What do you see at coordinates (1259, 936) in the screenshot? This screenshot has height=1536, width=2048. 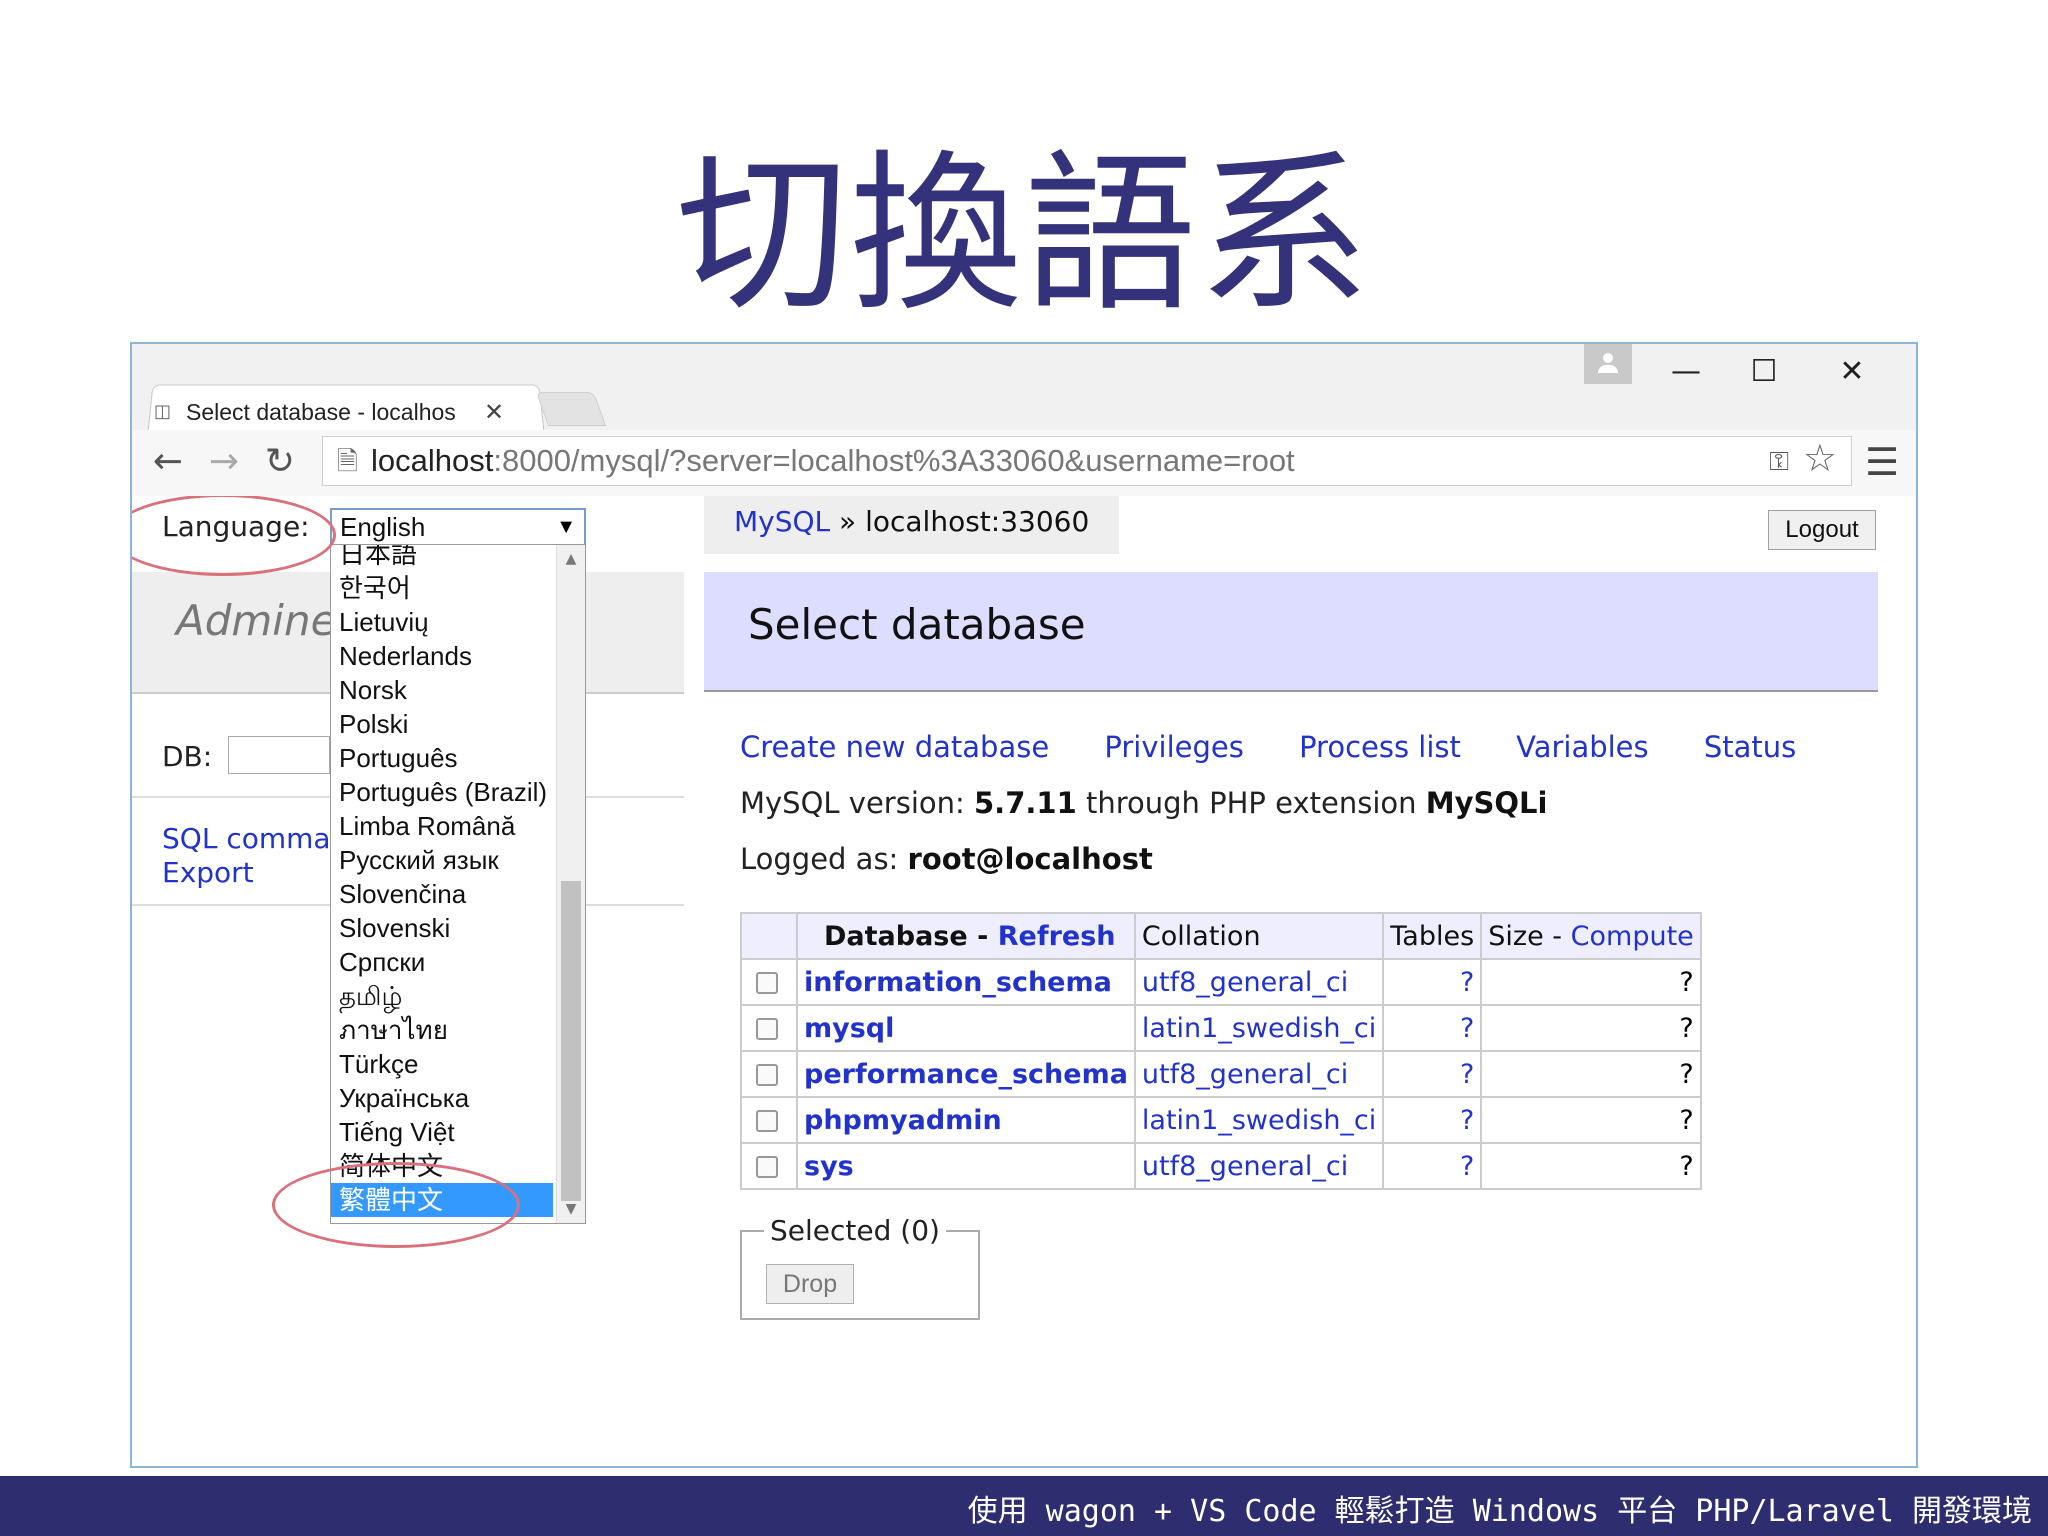 I see `collation-column-header: Collation` at bounding box center [1259, 936].